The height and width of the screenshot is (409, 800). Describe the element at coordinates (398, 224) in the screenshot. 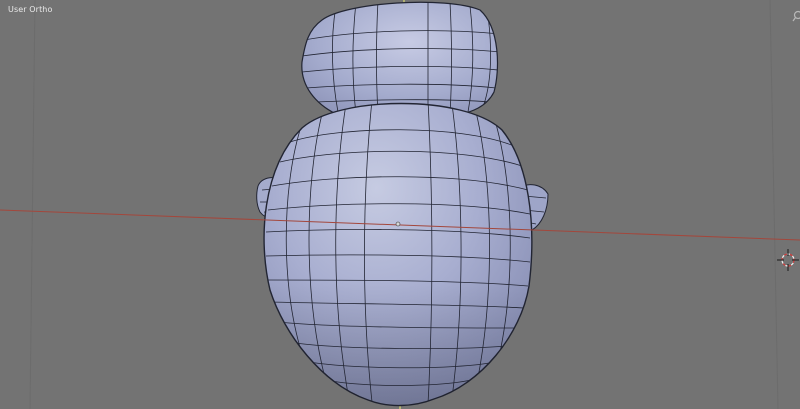

I see `object-origin-dot` at that location.